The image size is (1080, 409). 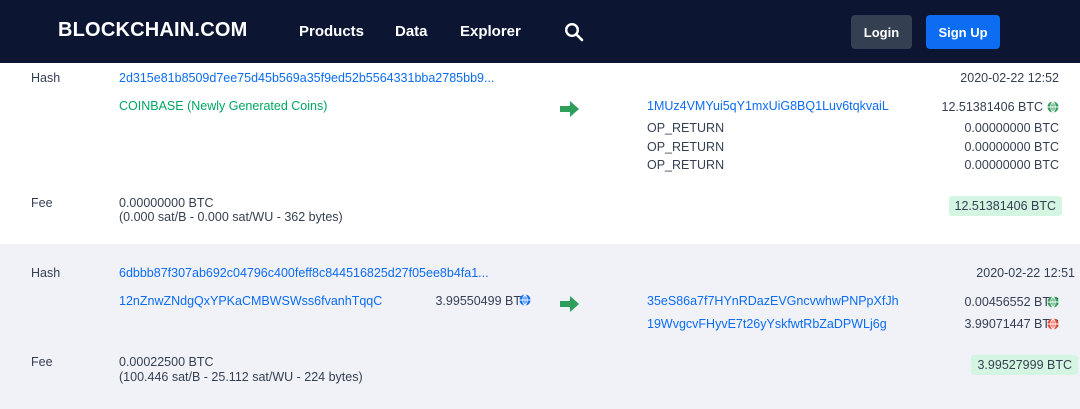 I want to click on output-amount: 12.51381406 BTC, so click(x=992, y=107).